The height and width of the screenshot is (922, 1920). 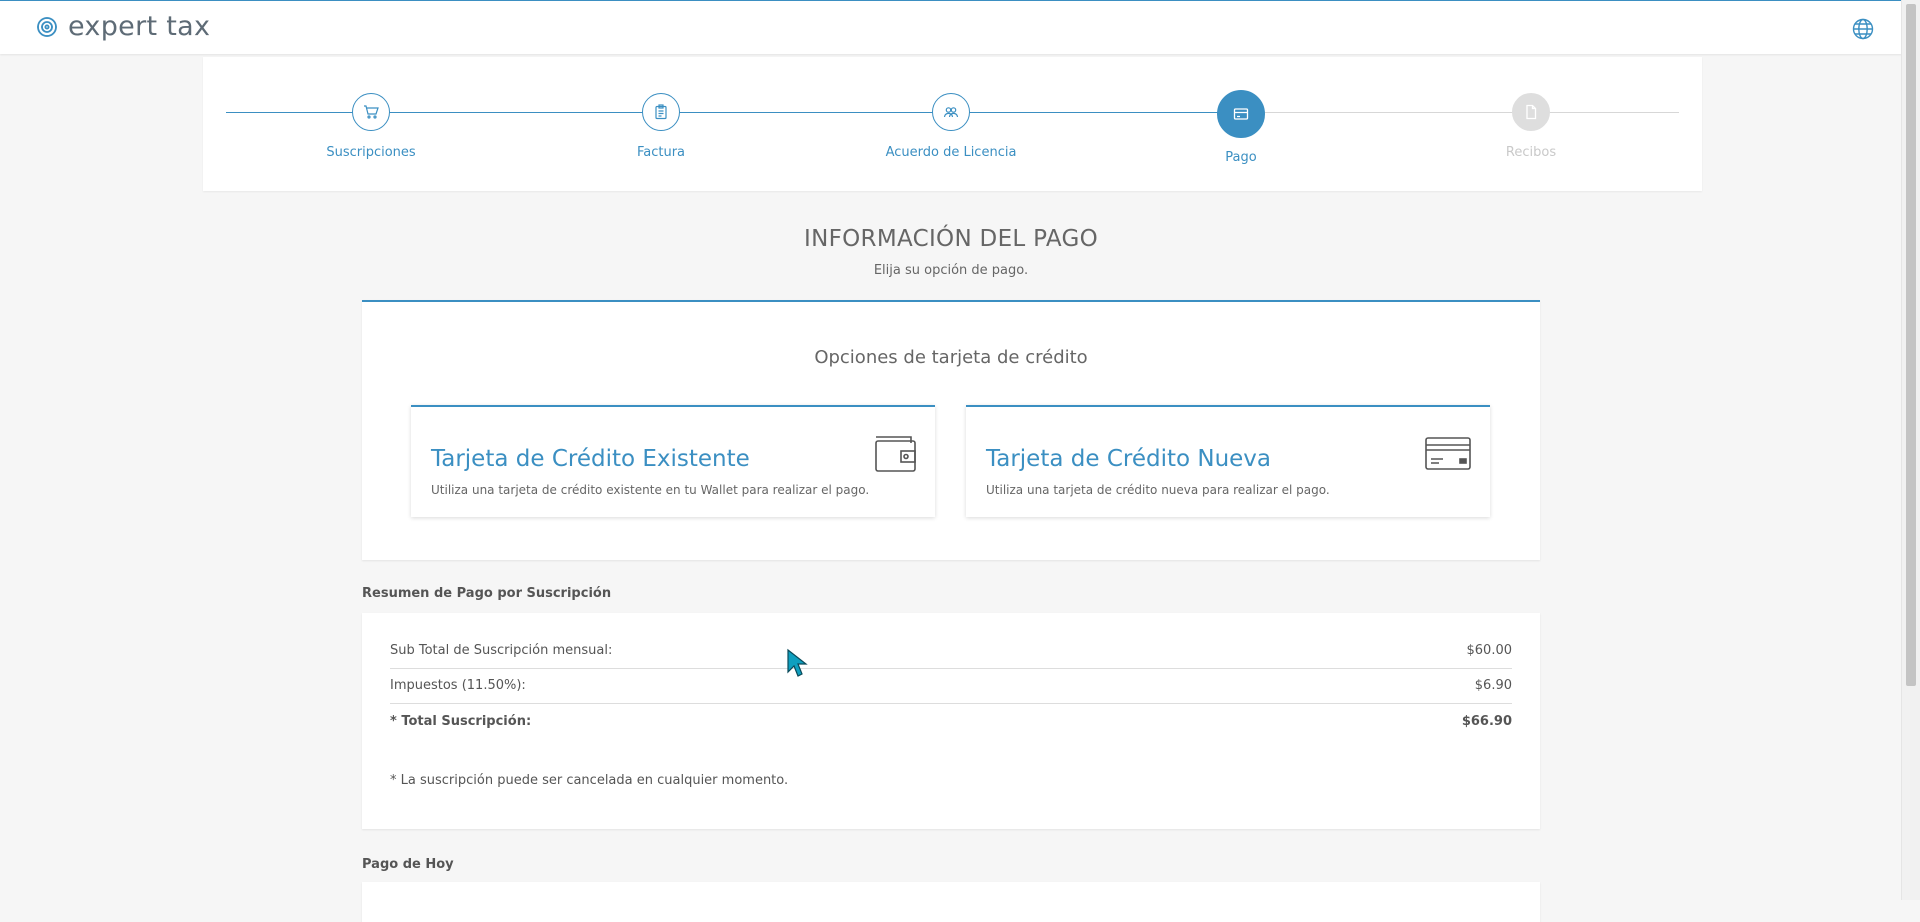 What do you see at coordinates (1493, 685) in the screenshot?
I see `row-value: $6.90` at bounding box center [1493, 685].